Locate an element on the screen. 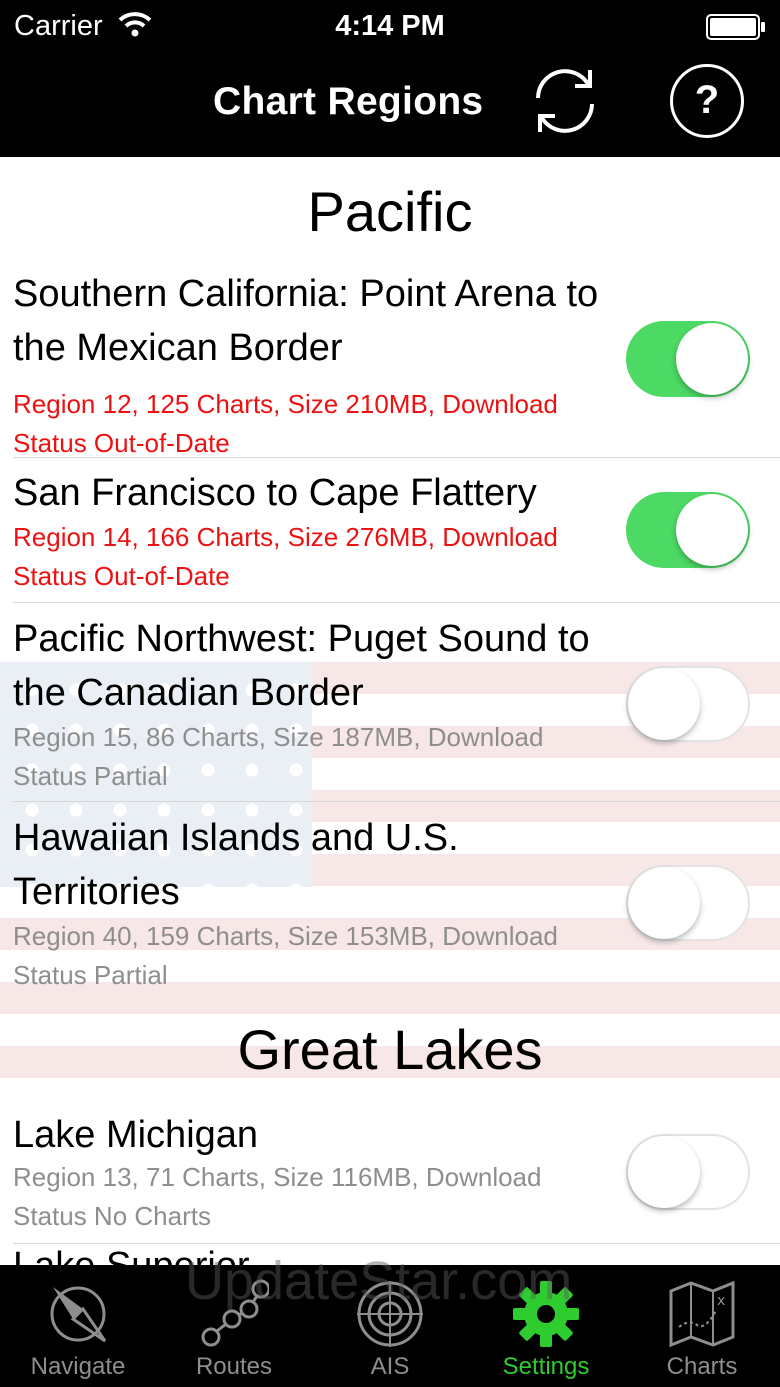 Image resolution: width=780 pixels, height=1387 pixels. tab-navigate: Navigate is located at coordinates (78, 1326).